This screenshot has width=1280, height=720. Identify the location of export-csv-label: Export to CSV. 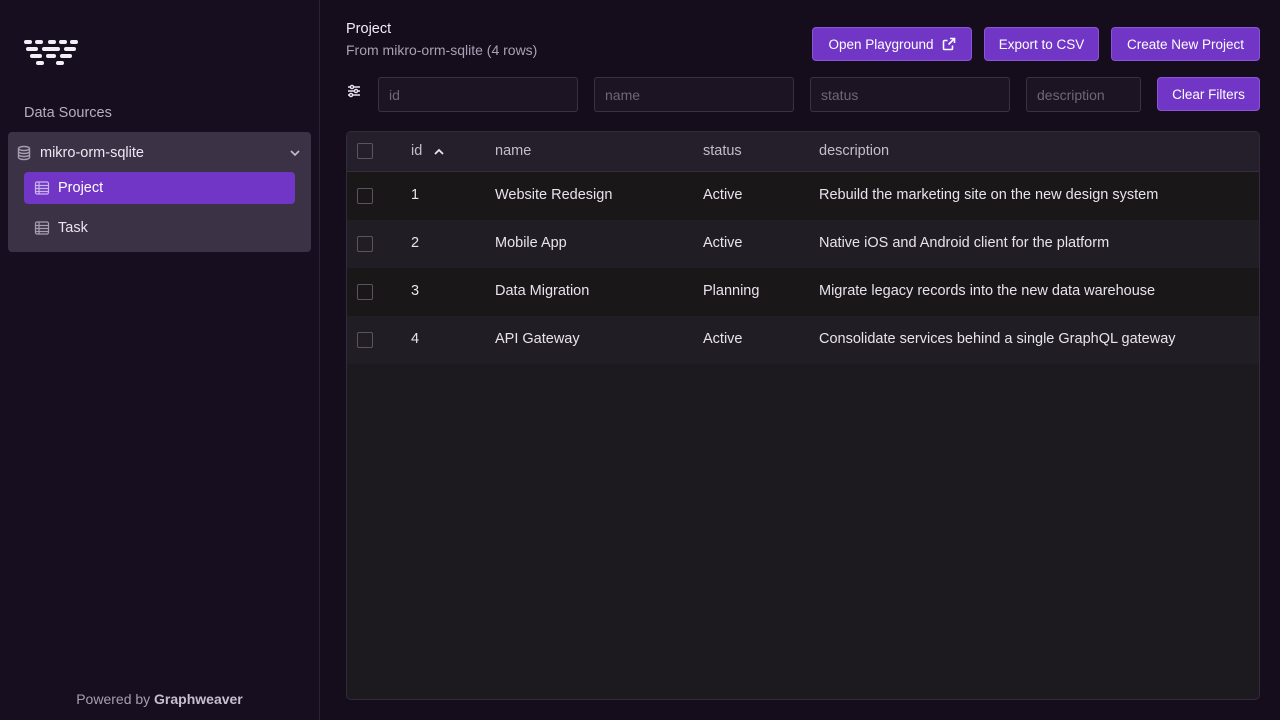
(1041, 44).